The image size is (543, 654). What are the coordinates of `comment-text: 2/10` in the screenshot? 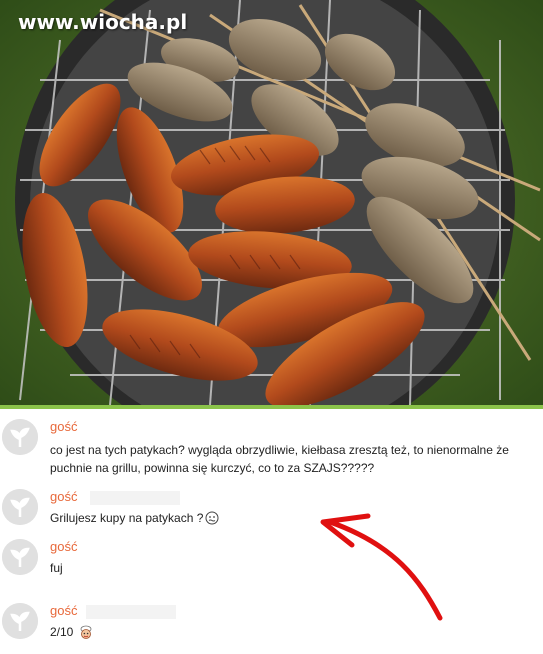 It's located at (225, 632).